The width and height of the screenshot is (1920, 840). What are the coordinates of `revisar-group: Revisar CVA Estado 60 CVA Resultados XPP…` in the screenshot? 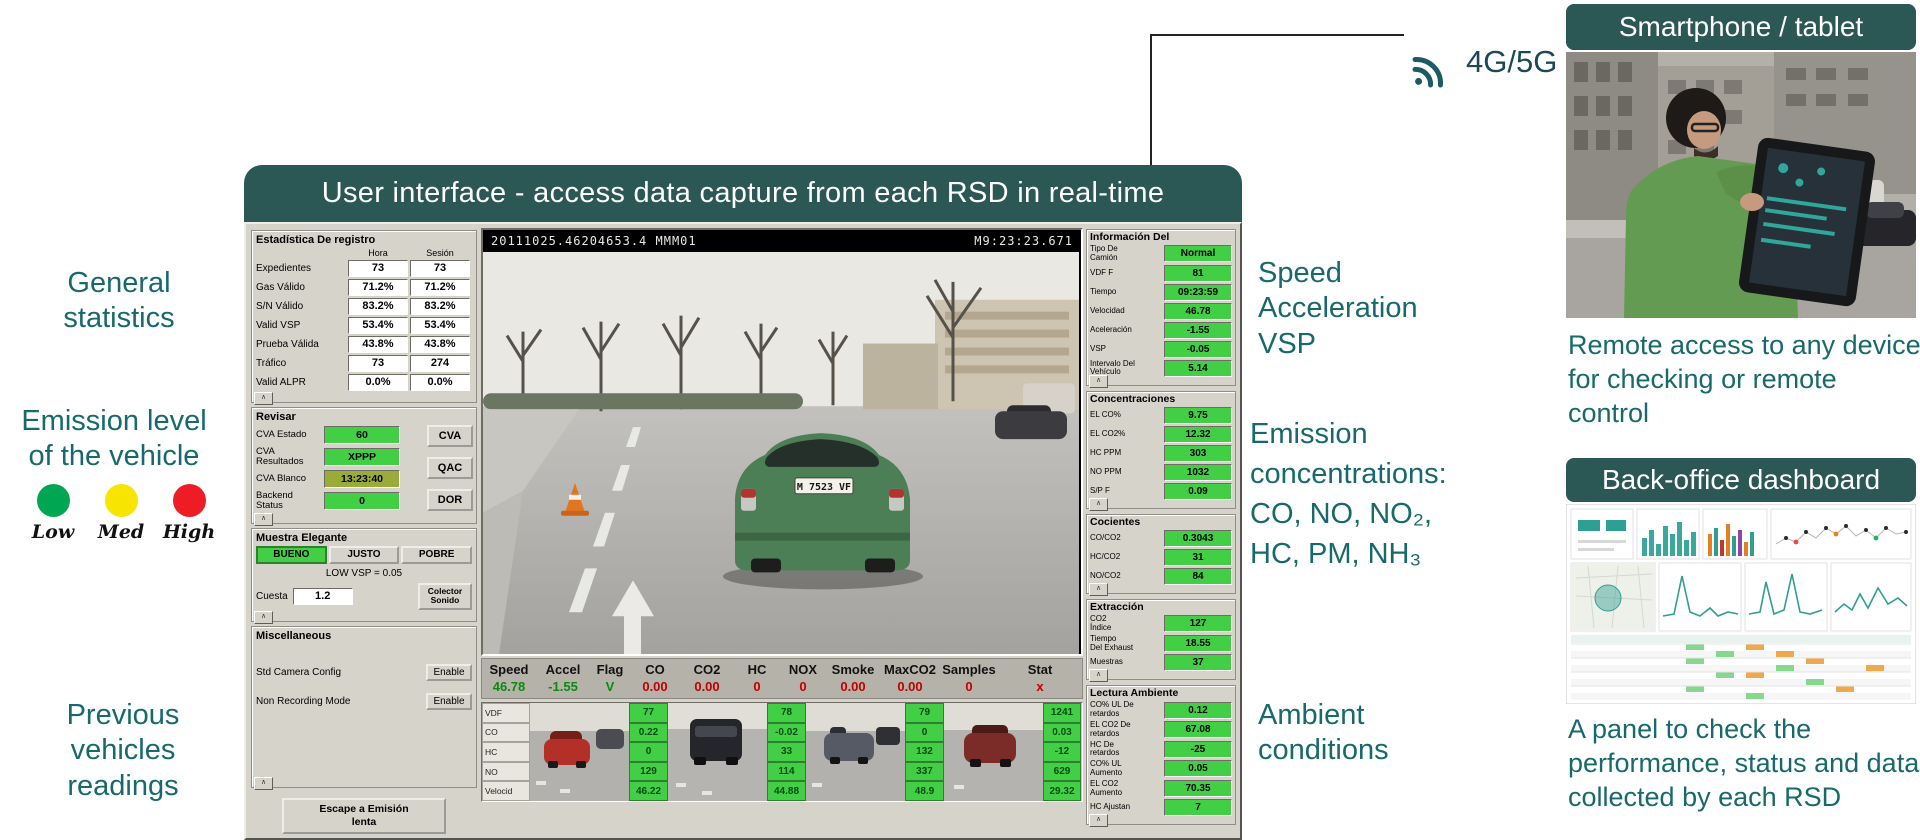 It's located at (364, 466).